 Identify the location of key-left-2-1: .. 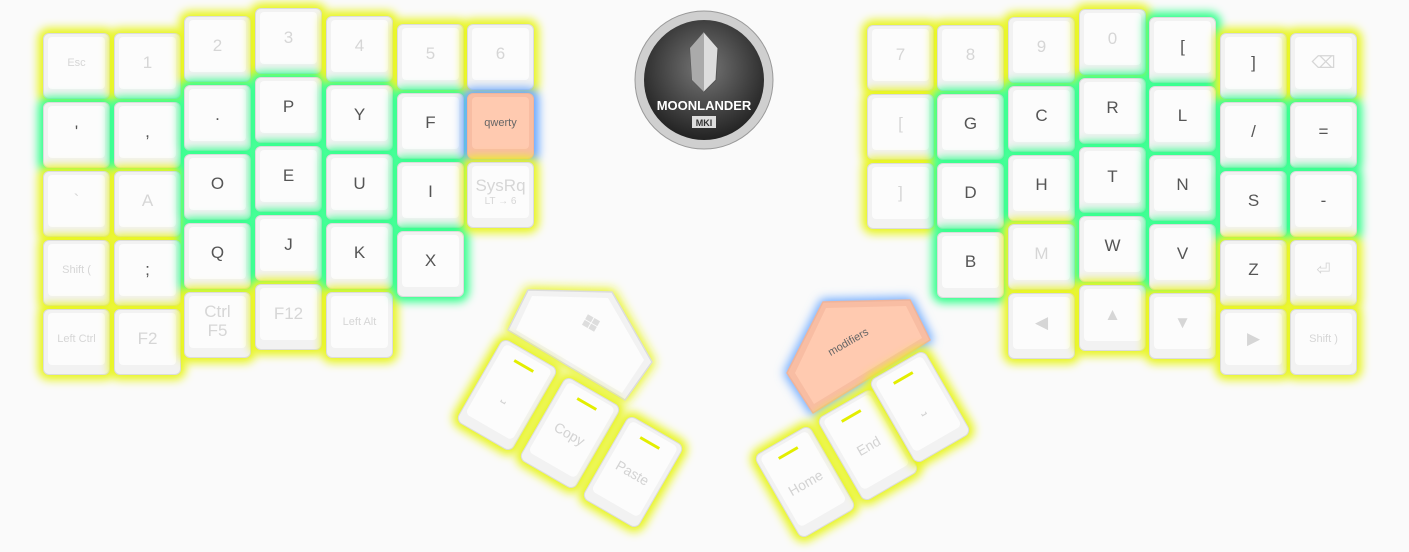
(217, 118).